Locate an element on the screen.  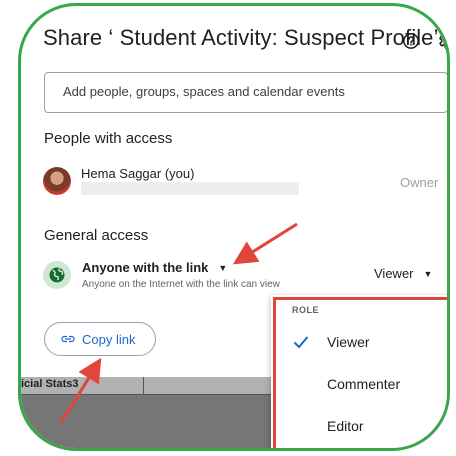
background-table-divider is located at coordinates (143, 385).